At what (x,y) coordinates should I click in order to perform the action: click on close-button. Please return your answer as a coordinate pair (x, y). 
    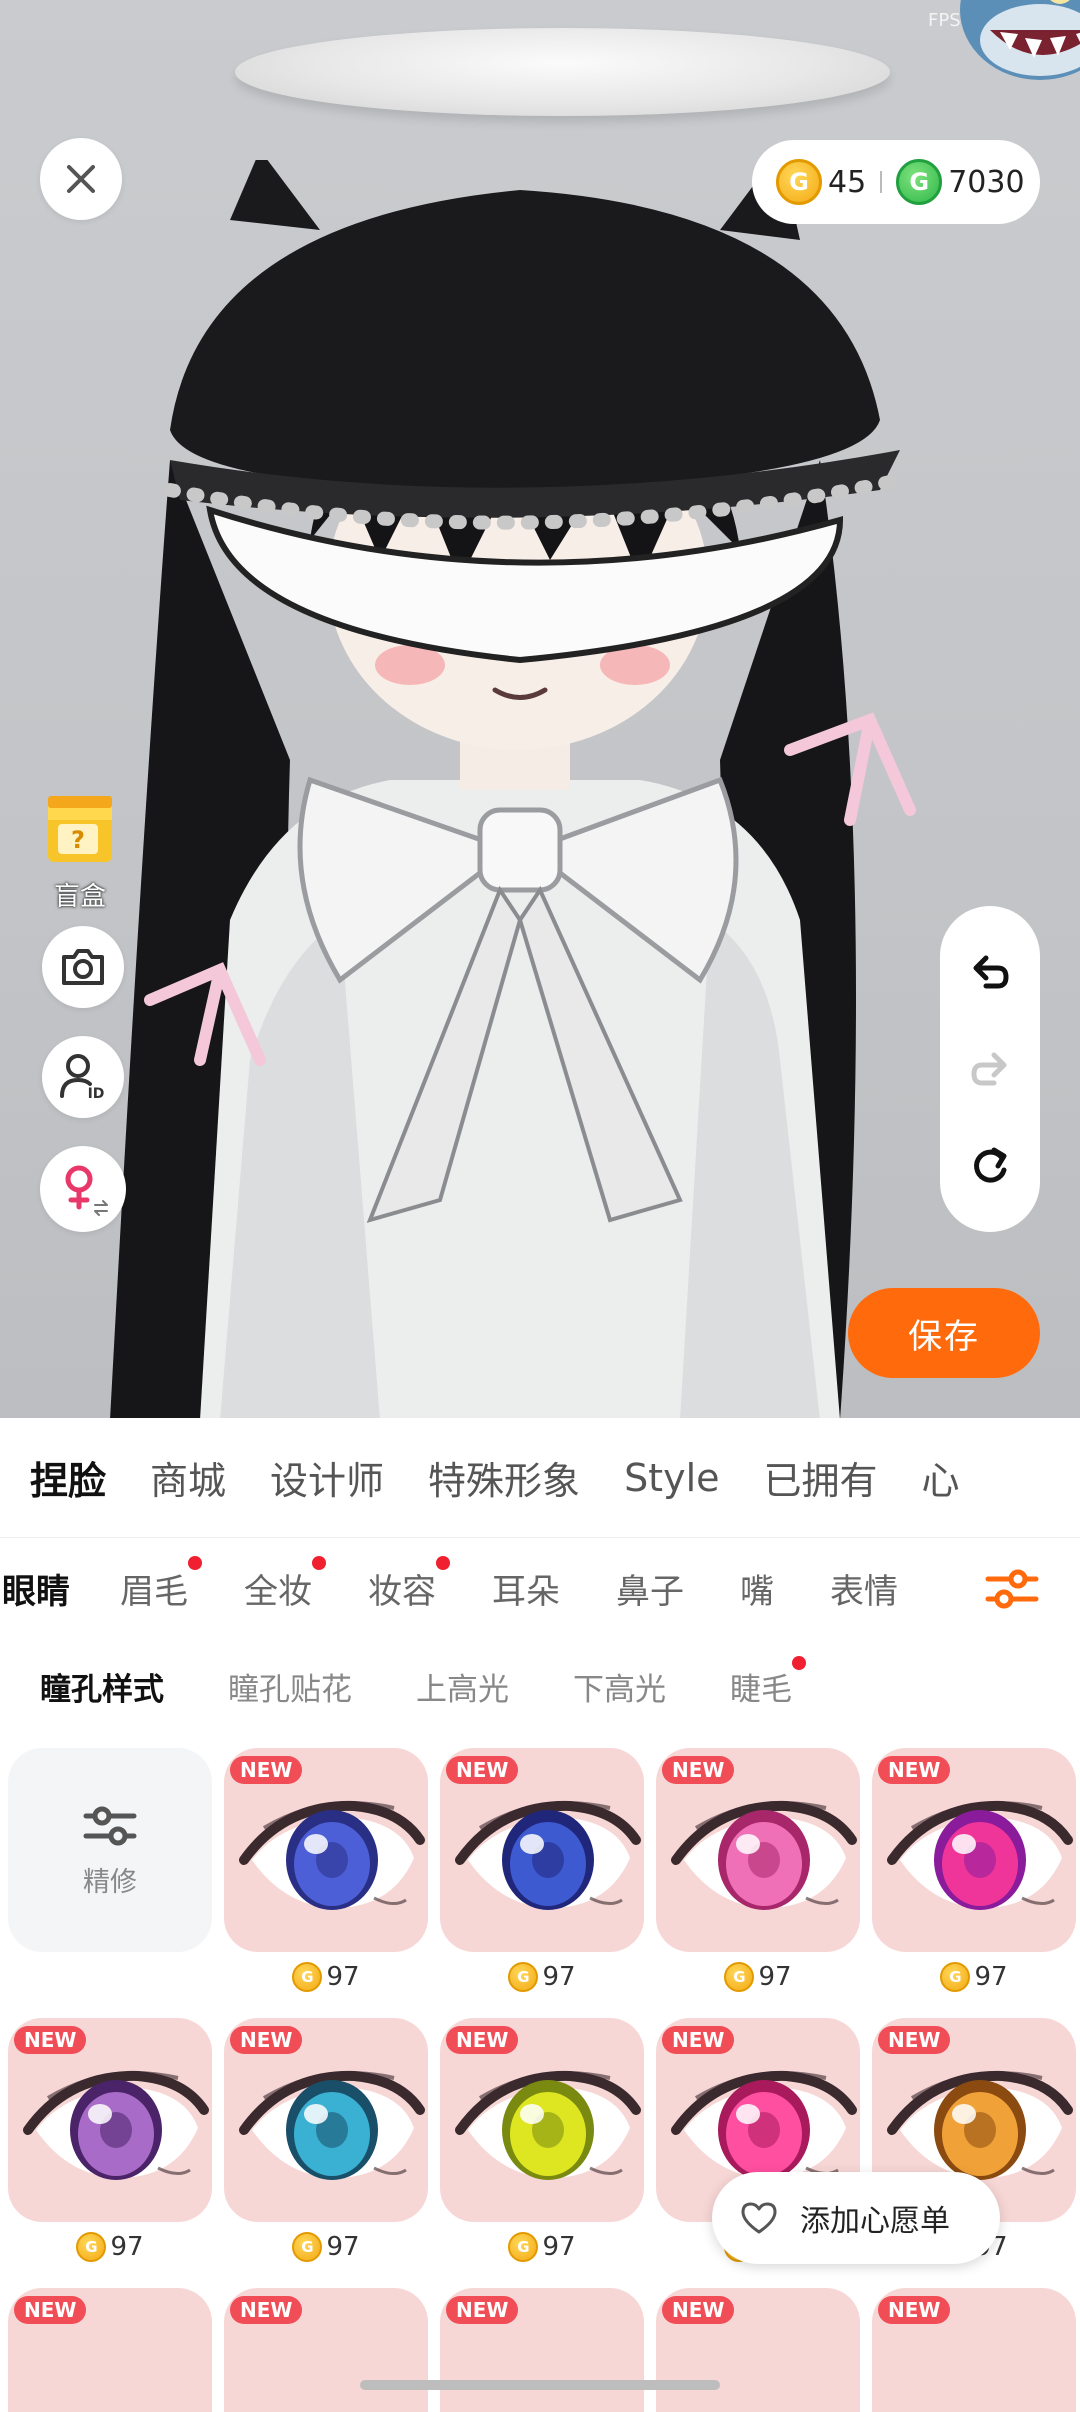
    Looking at the image, I should click on (81, 179).